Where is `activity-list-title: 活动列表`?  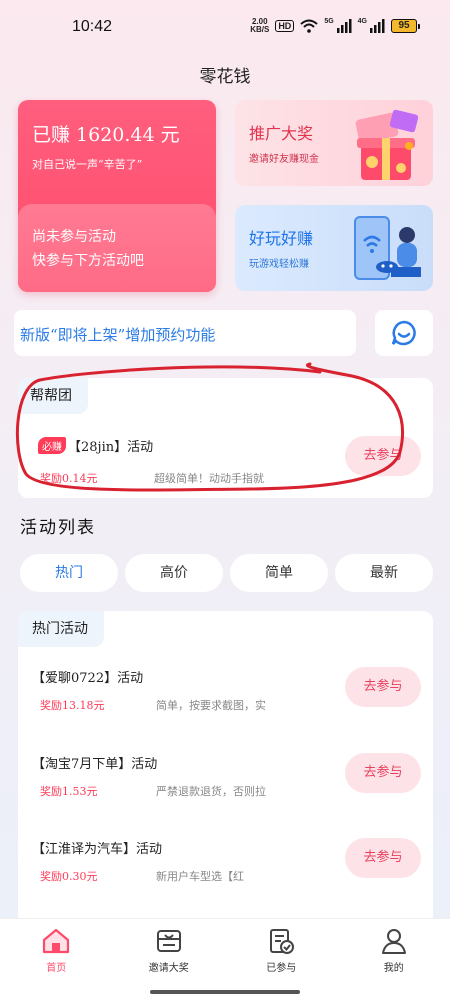 activity-list-title: 活动列表 is located at coordinates (58, 528).